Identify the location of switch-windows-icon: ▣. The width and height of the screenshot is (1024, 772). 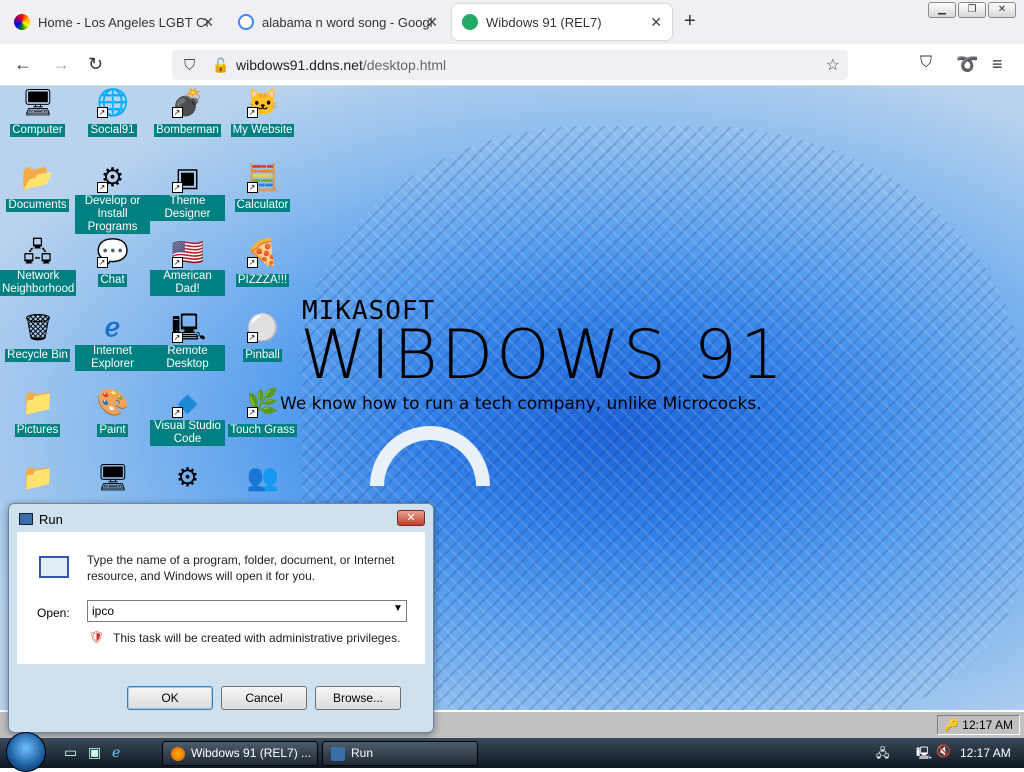
(94, 752).